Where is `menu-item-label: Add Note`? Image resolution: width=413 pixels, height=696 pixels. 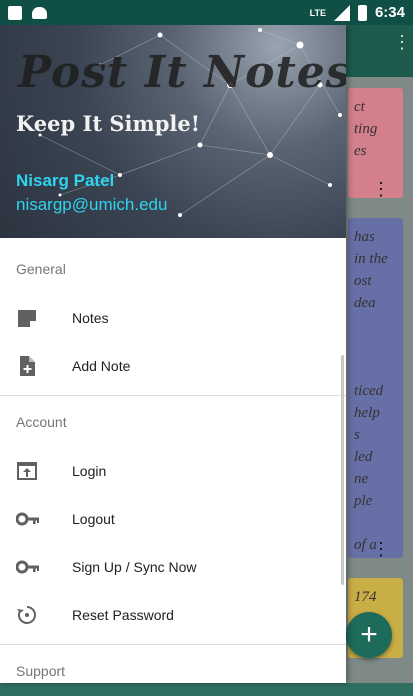 menu-item-label: Add Note is located at coordinates (101, 366).